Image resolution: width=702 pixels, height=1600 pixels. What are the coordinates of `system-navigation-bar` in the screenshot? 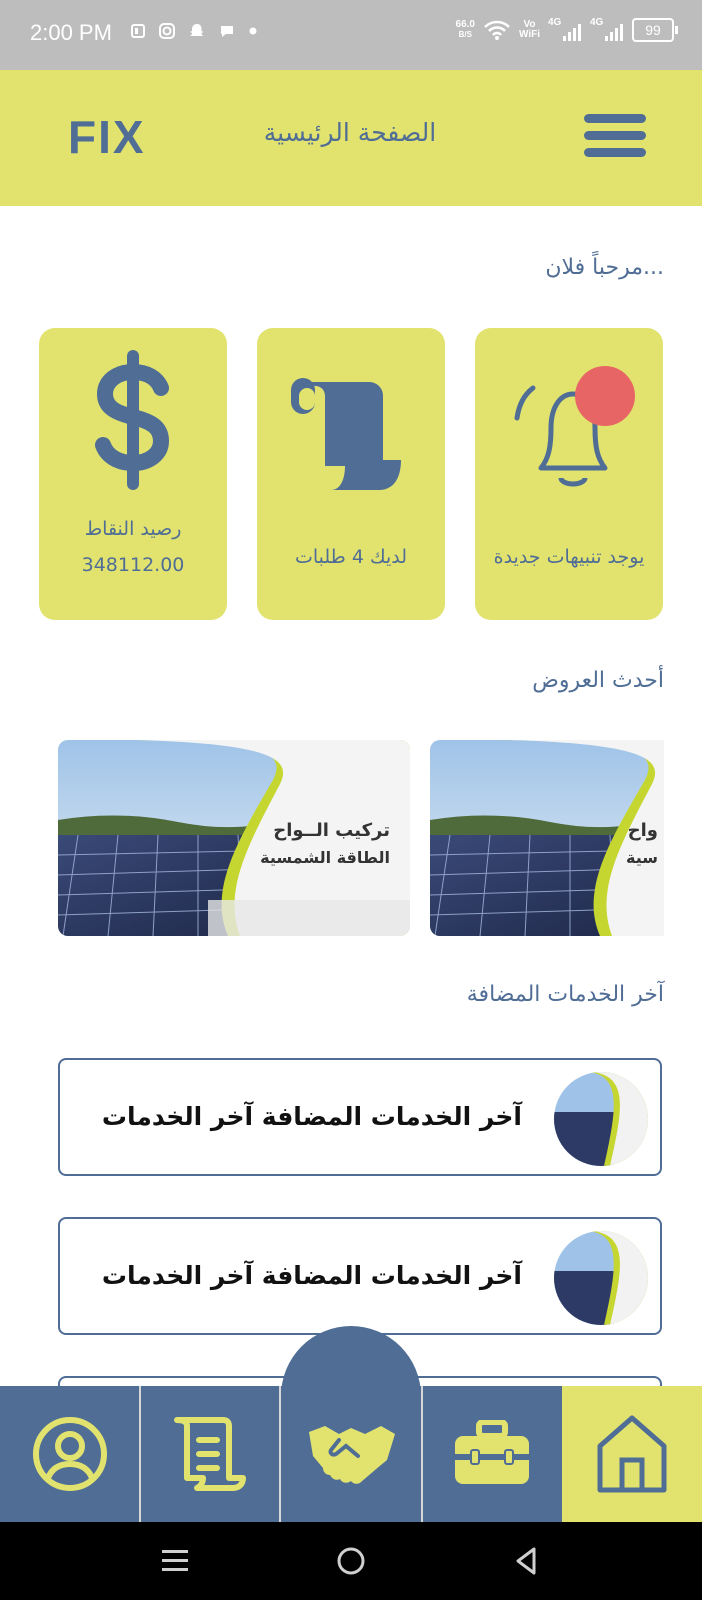 It's located at (351, 1561).